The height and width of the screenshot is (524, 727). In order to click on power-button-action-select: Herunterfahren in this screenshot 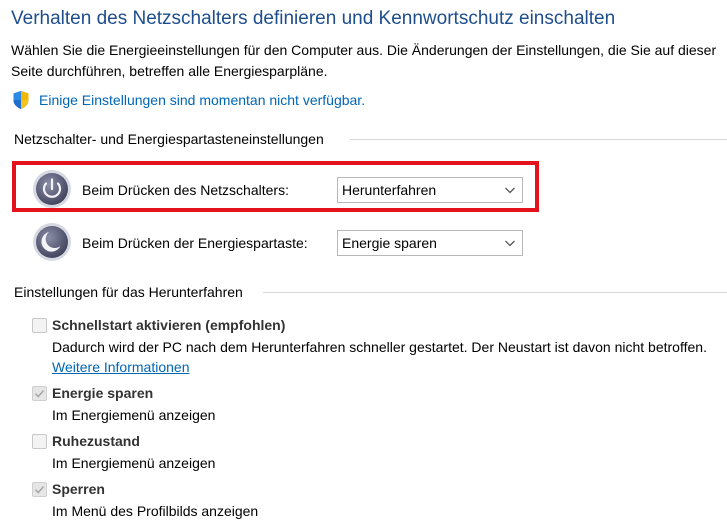, I will do `click(430, 190)`.